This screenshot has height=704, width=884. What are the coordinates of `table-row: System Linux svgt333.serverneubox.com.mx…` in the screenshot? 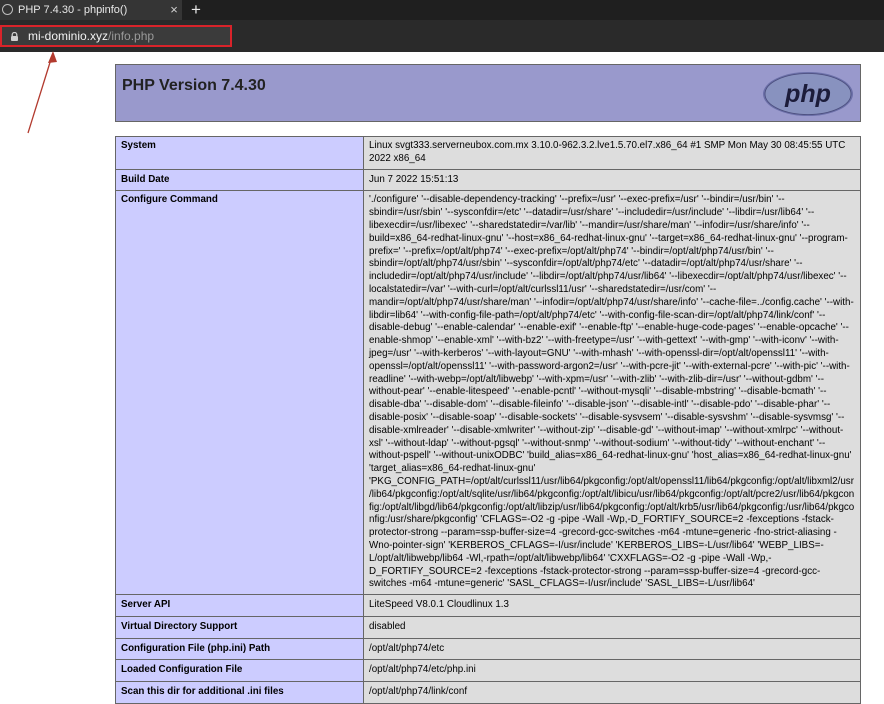 It's located at (488, 153).